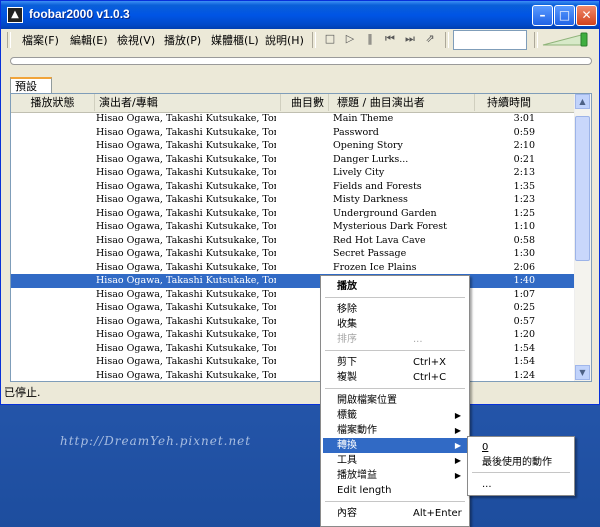  I want to click on menubar: 檔案(F) 編輯(E) 檢視(V) 播放(P) 媒體櫃(L) 說明(H), so click(155, 40).